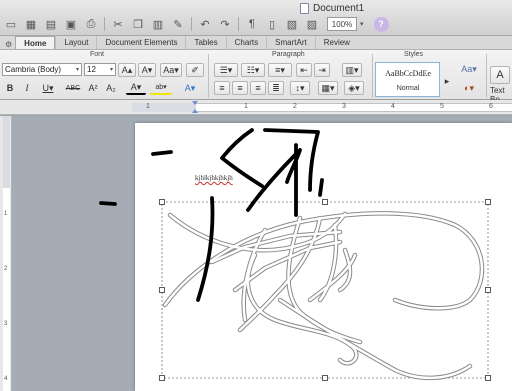 The width and height of the screenshot is (512, 391). I want to click on italic-button: I, so click(27, 88).